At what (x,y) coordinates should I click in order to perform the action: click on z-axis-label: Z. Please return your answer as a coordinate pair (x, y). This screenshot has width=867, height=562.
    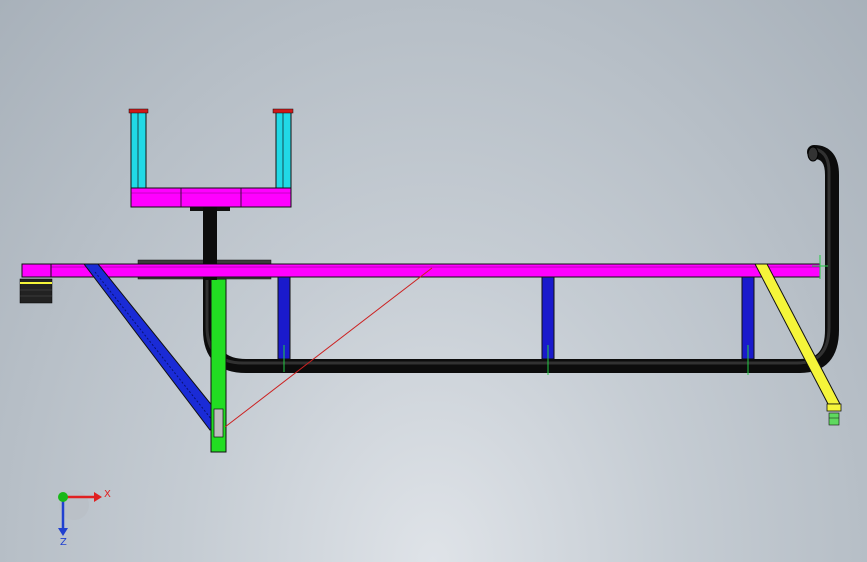
    Looking at the image, I should click on (63, 542).